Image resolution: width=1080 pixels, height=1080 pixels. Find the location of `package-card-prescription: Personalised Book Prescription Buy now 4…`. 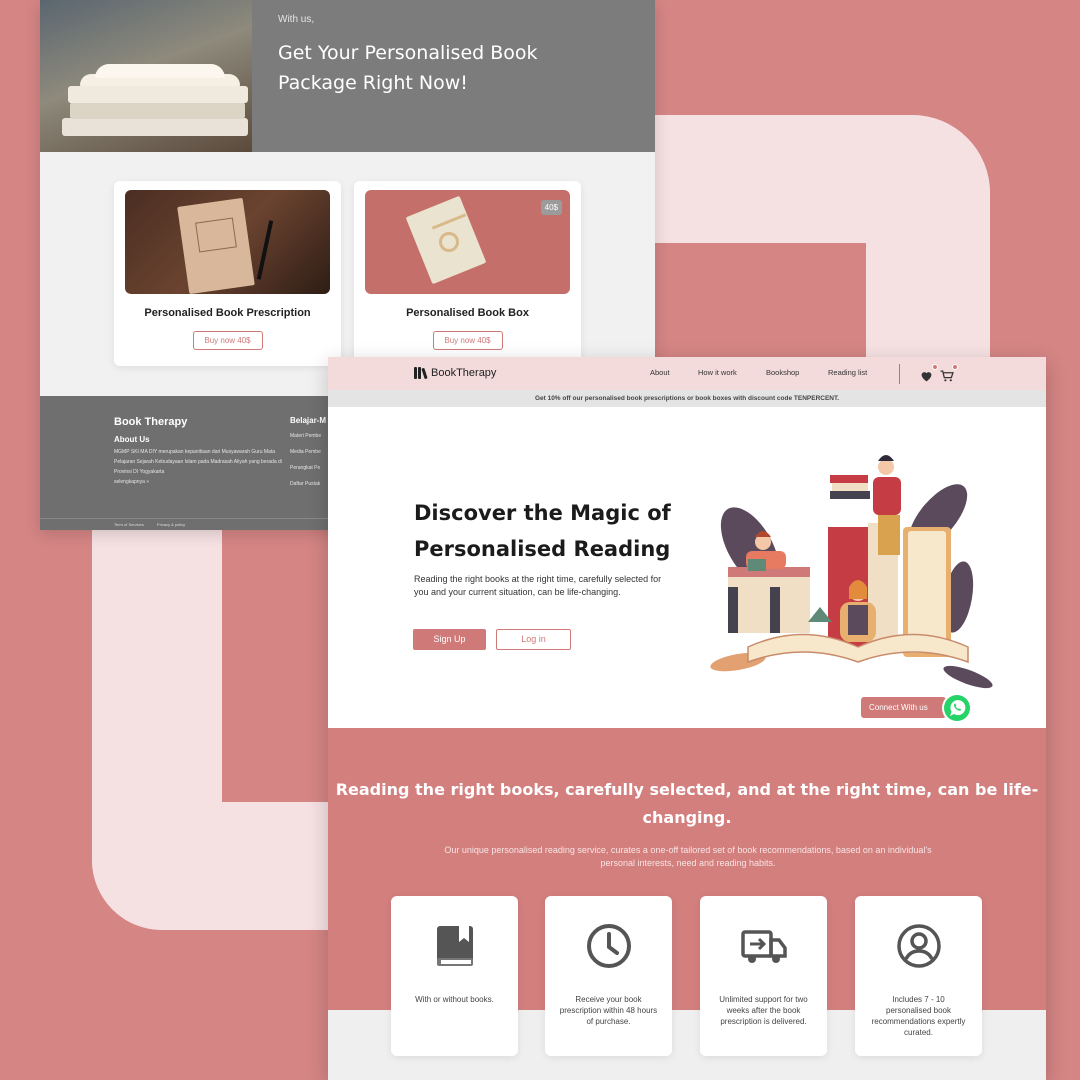

package-card-prescription: Personalised Book Prescription Buy now 4… is located at coordinates (227, 273).